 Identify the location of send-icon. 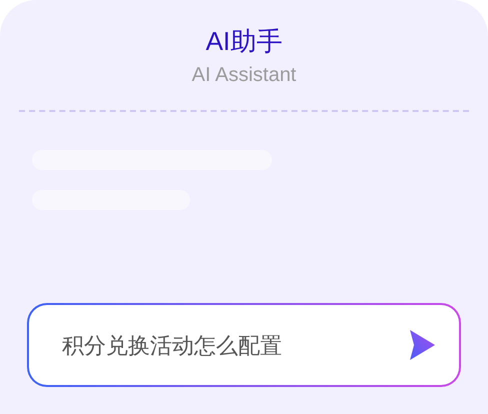
(422, 345).